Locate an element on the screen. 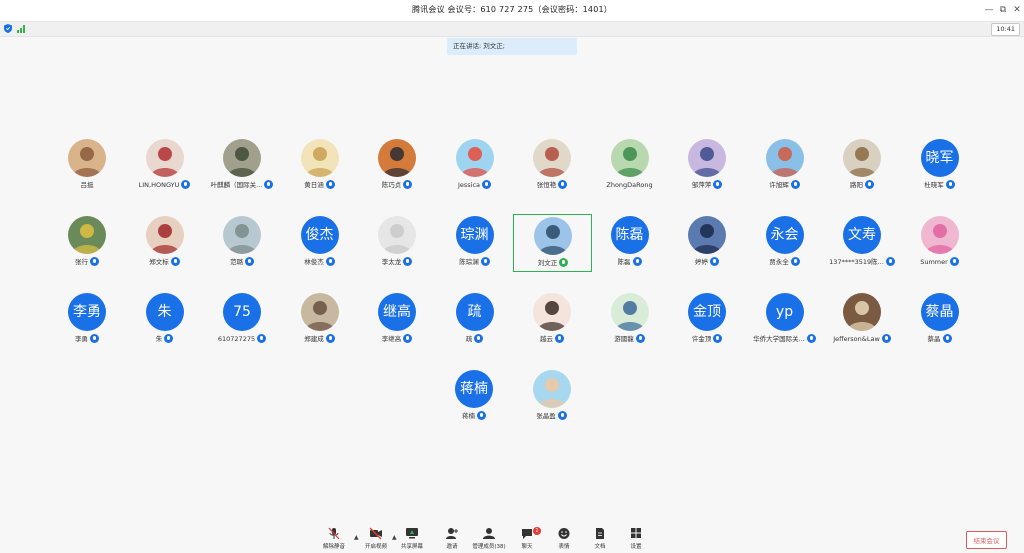 The width and height of the screenshot is (1024, 553). avatar-initials: 继高 is located at coordinates (397, 312).